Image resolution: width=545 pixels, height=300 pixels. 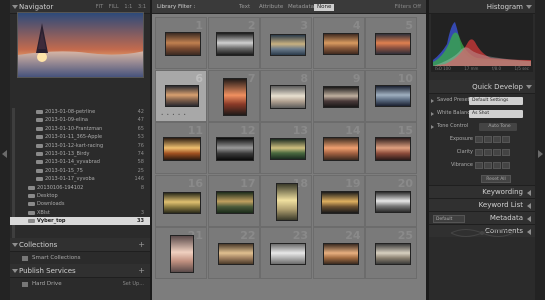 What do you see at coordinates (80, 204) in the screenshot?
I see `folder-item: Downloads` at bounding box center [80, 204].